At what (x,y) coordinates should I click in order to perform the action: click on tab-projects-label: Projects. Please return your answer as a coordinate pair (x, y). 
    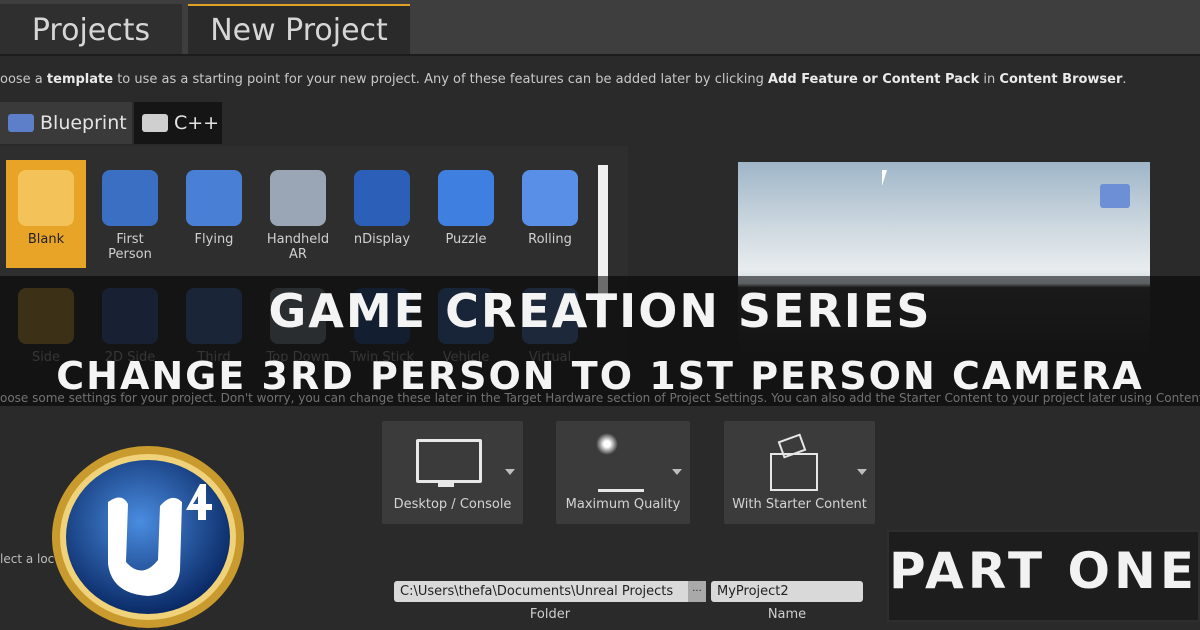
    Looking at the image, I should click on (91, 30).